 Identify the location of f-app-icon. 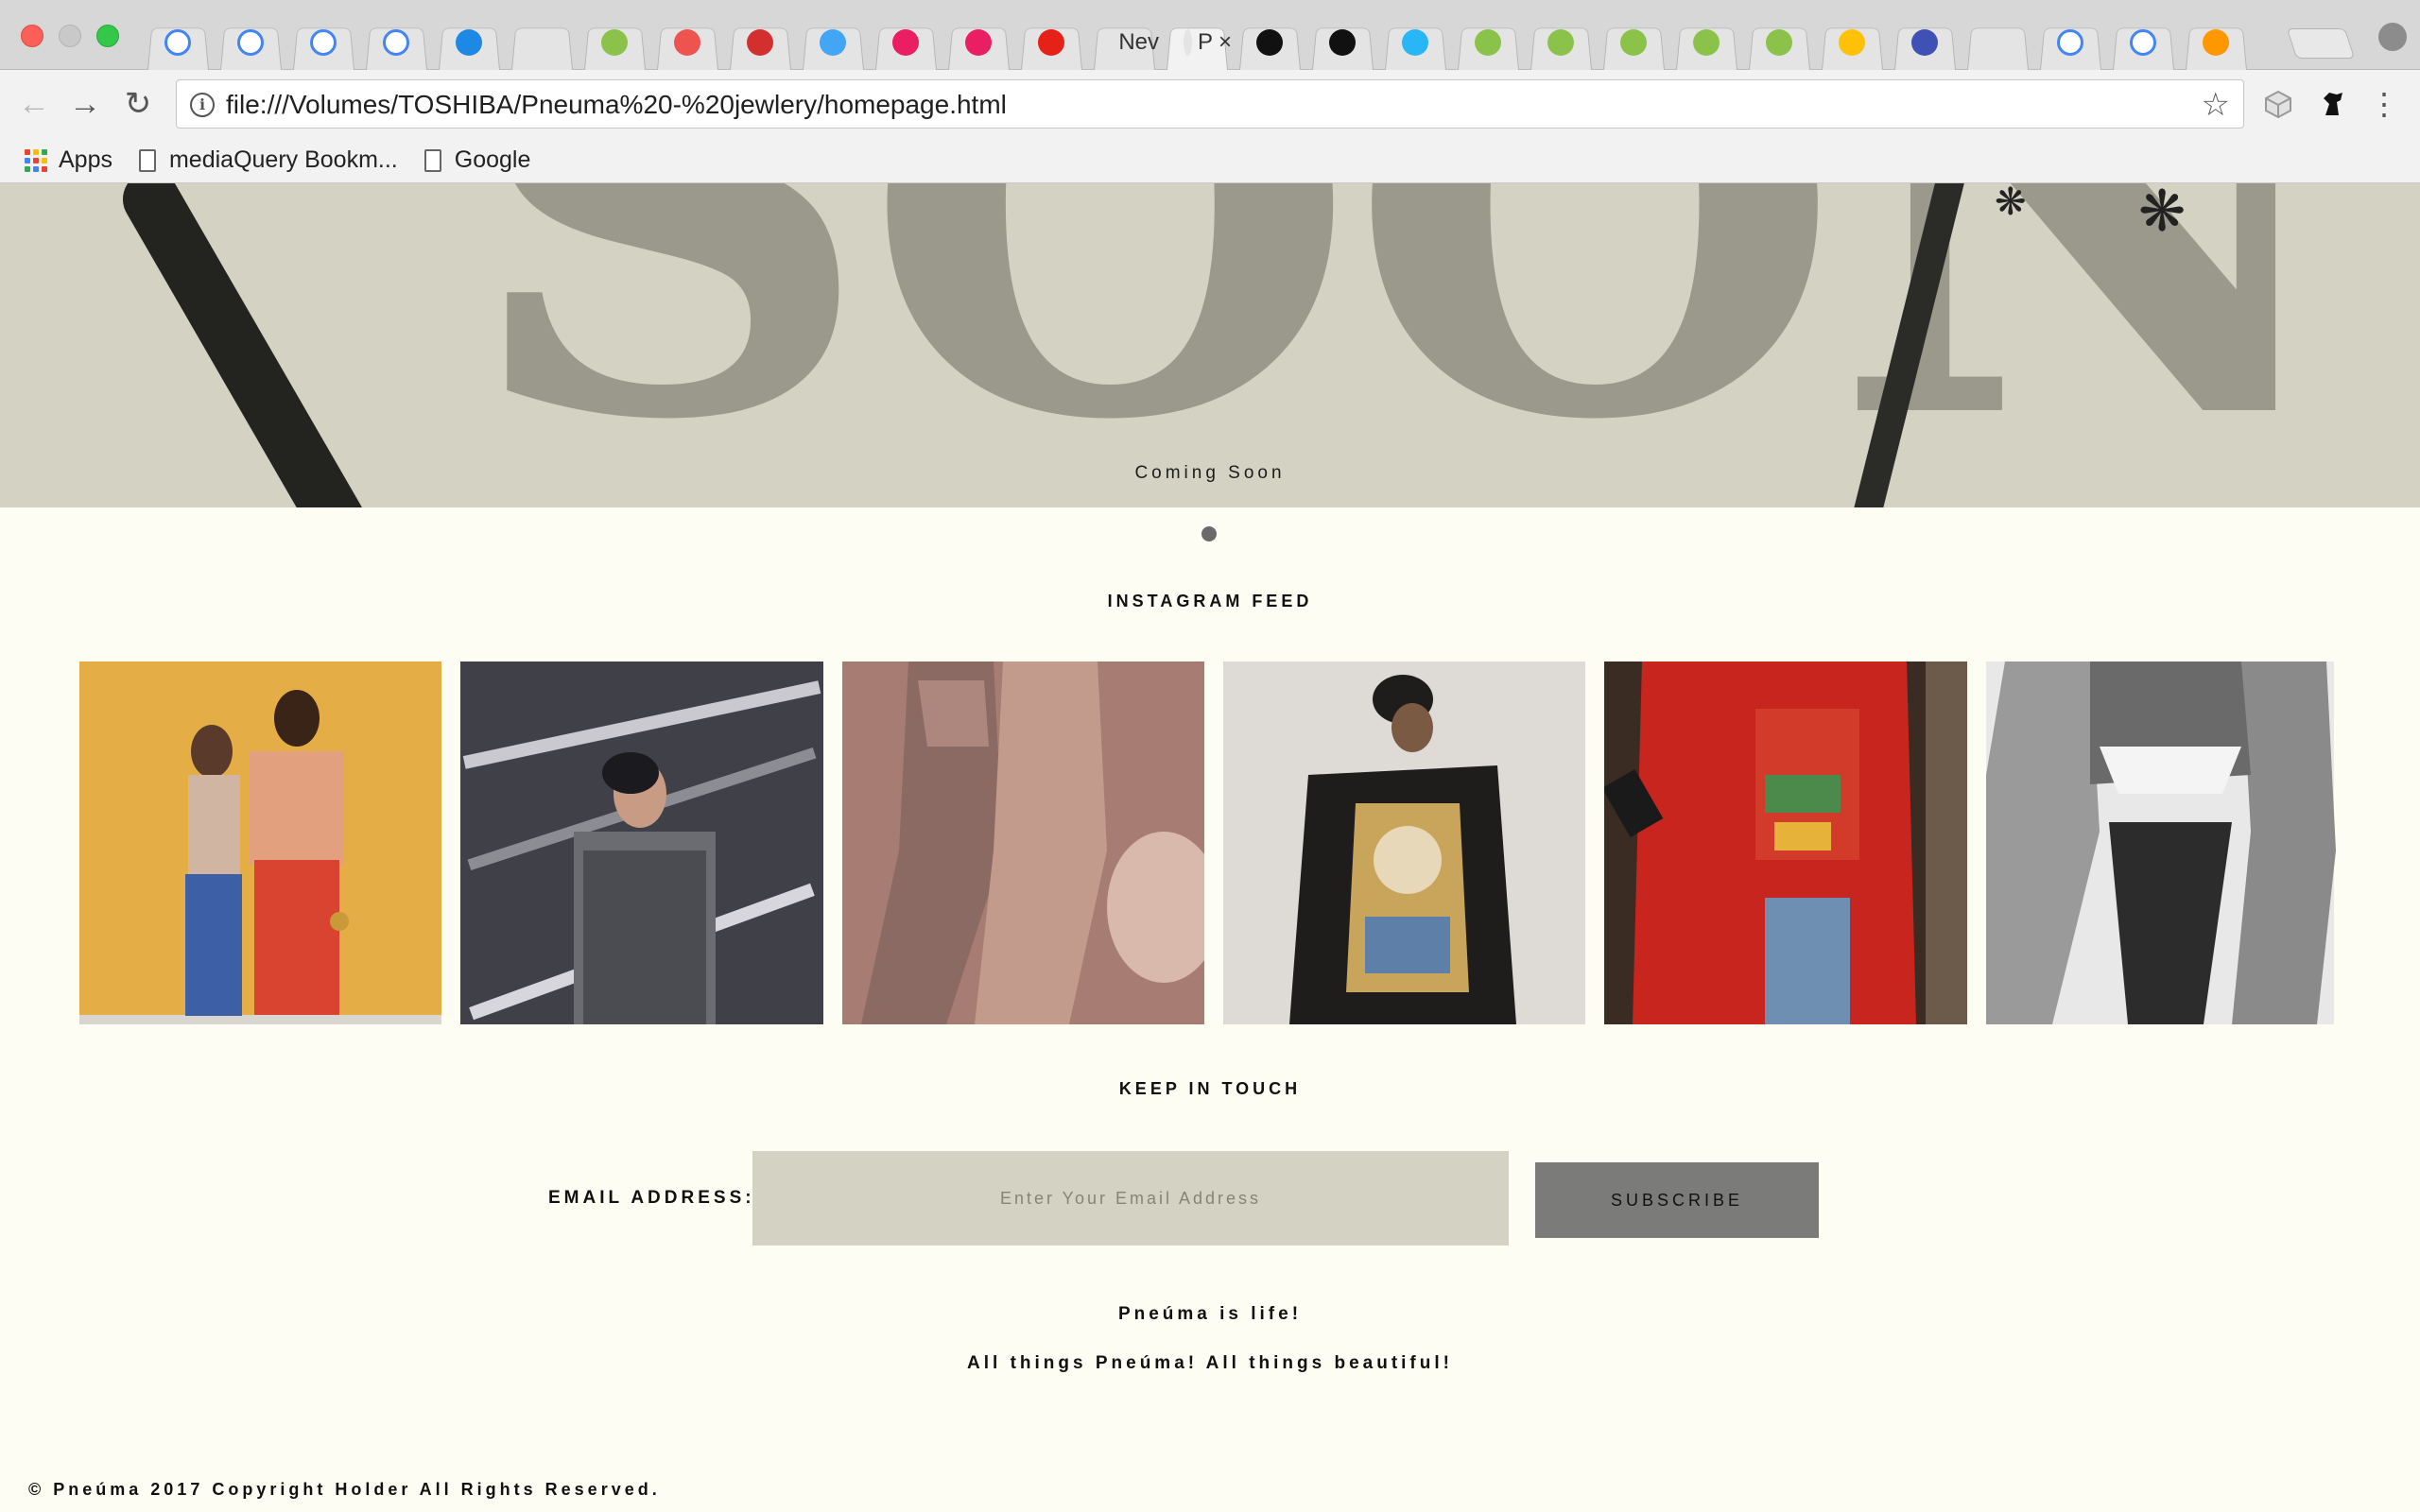
(687, 42).